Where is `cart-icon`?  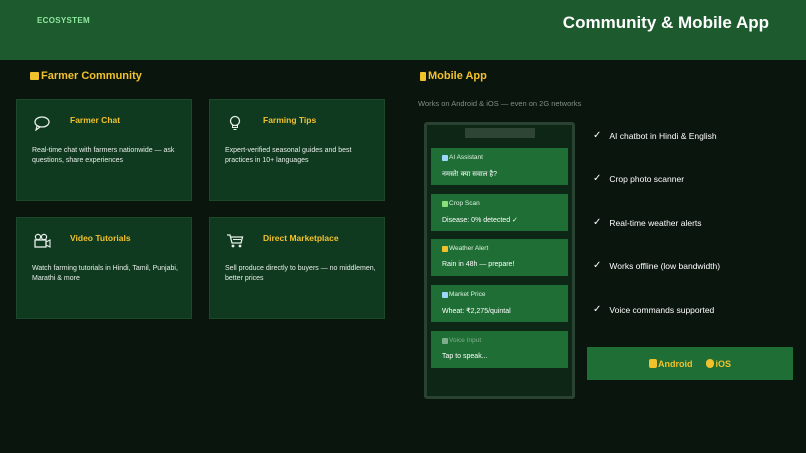 cart-icon is located at coordinates (235, 241).